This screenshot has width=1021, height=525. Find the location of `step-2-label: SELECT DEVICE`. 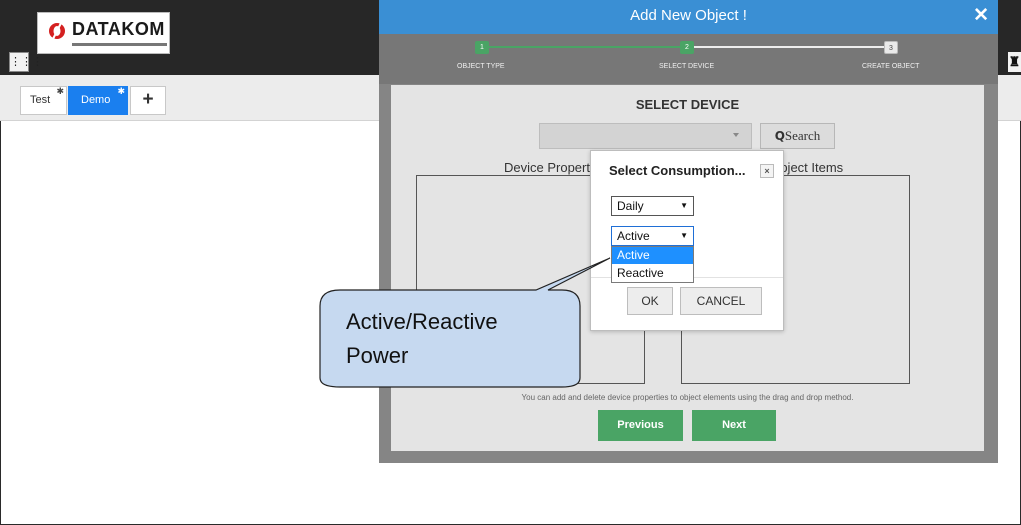

step-2-label: SELECT DEVICE is located at coordinates (687, 66).